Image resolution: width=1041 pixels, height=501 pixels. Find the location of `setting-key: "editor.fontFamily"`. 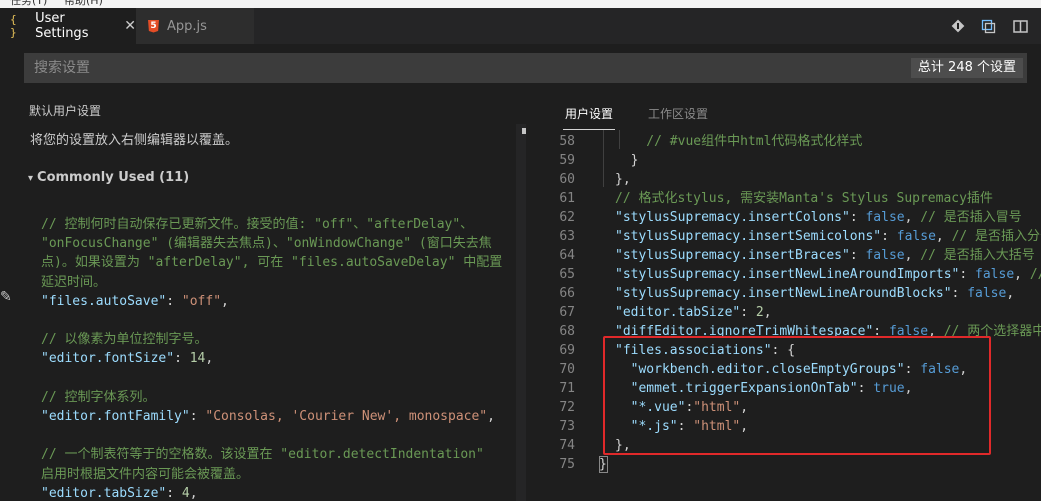

setting-key: "editor.fontFamily" is located at coordinates (115, 416).